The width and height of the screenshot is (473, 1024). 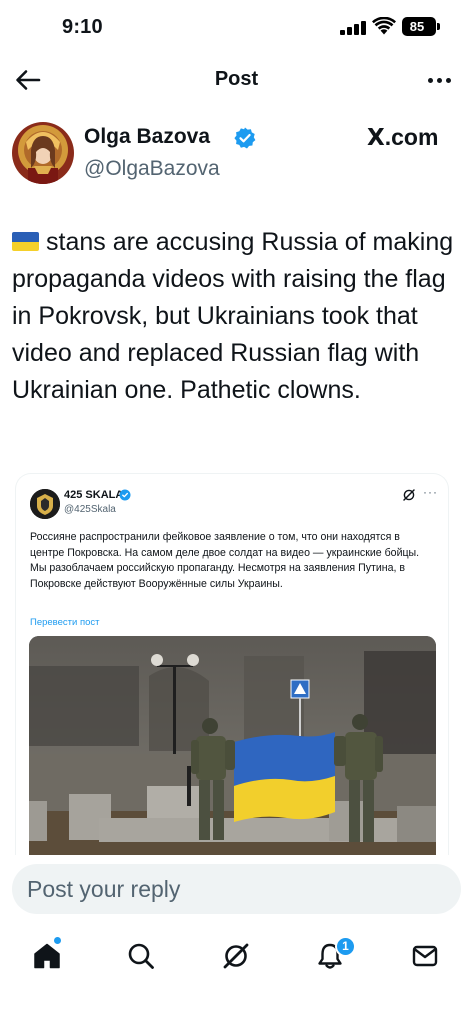 What do you see at coordinates (430, 492) in the screenshot?
I see `quoted-more-icon: ···` at bounding box center [430, 492].